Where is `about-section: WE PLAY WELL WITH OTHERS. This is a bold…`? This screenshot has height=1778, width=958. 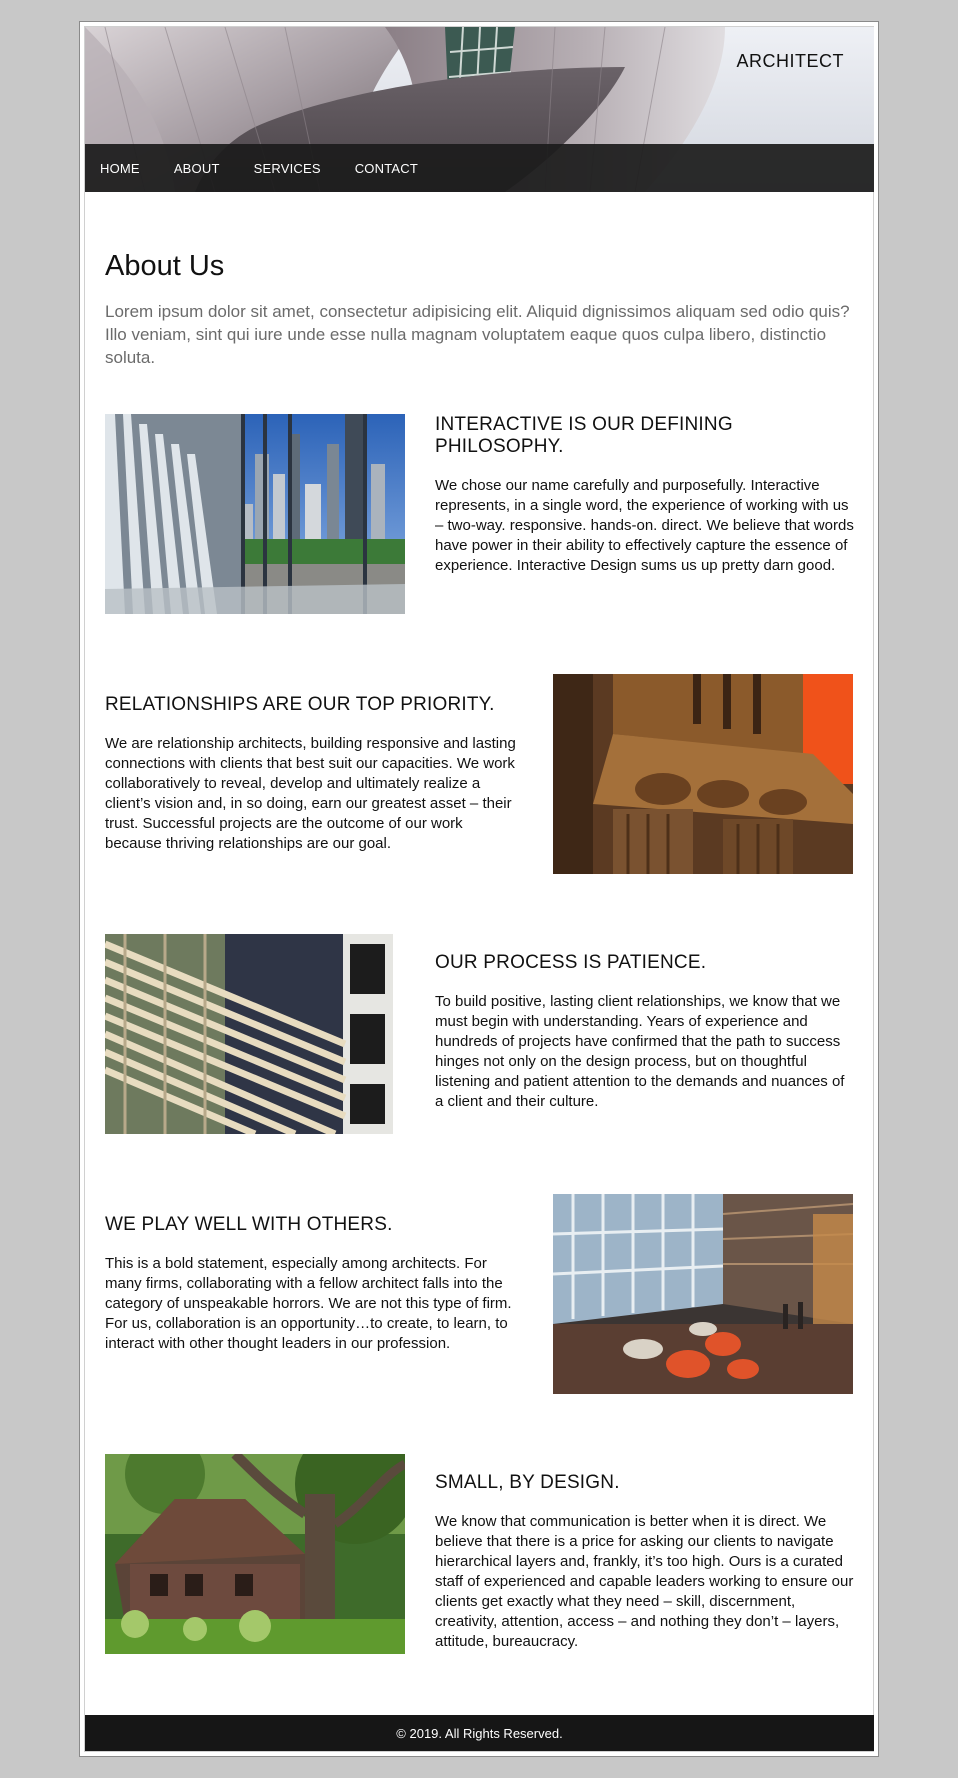 about-section: WE PLAY WELL WITH OTHERS. This is a bold… is located at coordinates (479, 1294).